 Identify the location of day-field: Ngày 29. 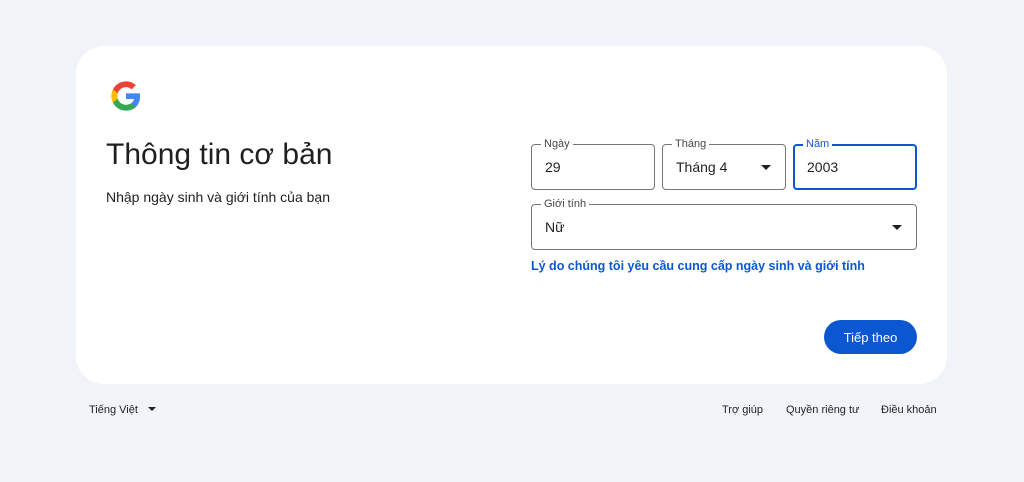
(593, 163).